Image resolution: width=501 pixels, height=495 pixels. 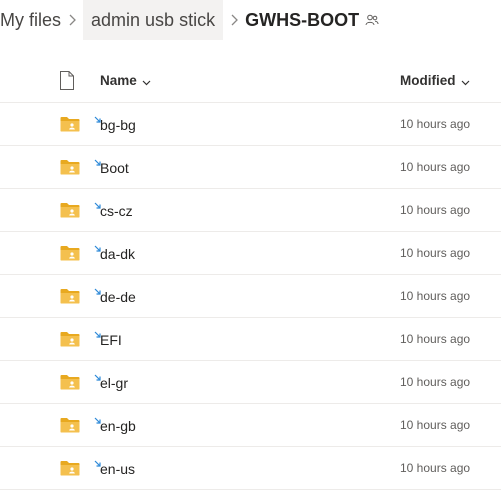 What do you see at coordinates (118, 425) in the screenshot?
I see `row-name: en-gb` at bounding box center [118, 425].